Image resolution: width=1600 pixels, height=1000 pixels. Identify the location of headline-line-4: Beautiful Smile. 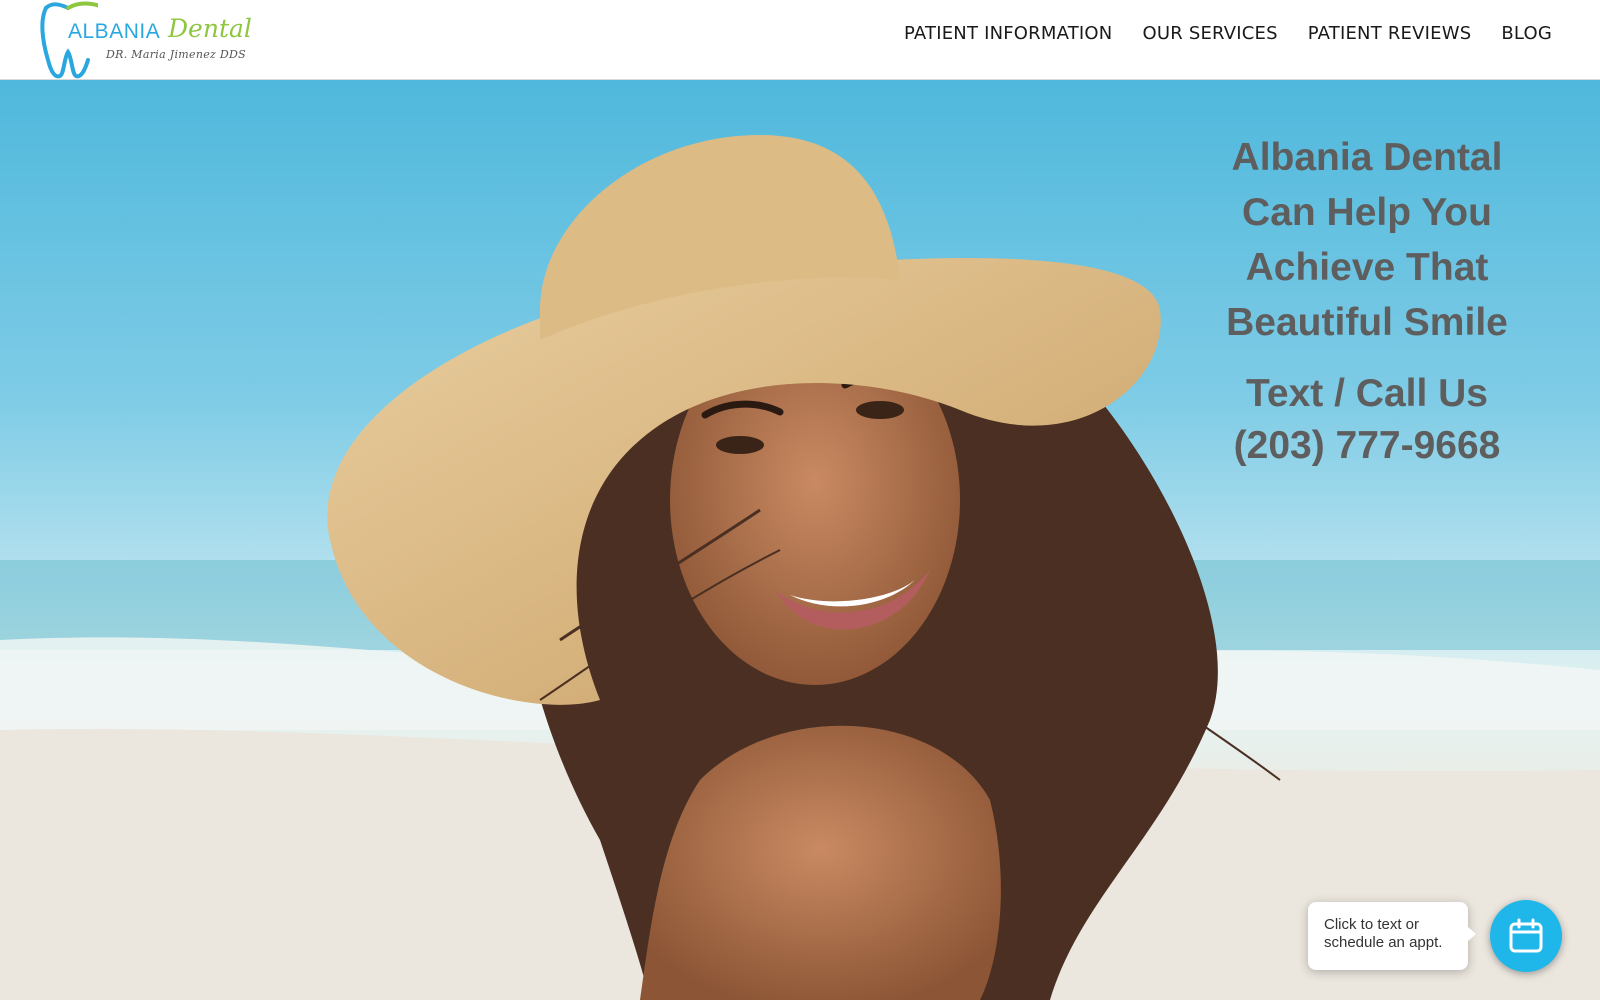
(1367, 322).